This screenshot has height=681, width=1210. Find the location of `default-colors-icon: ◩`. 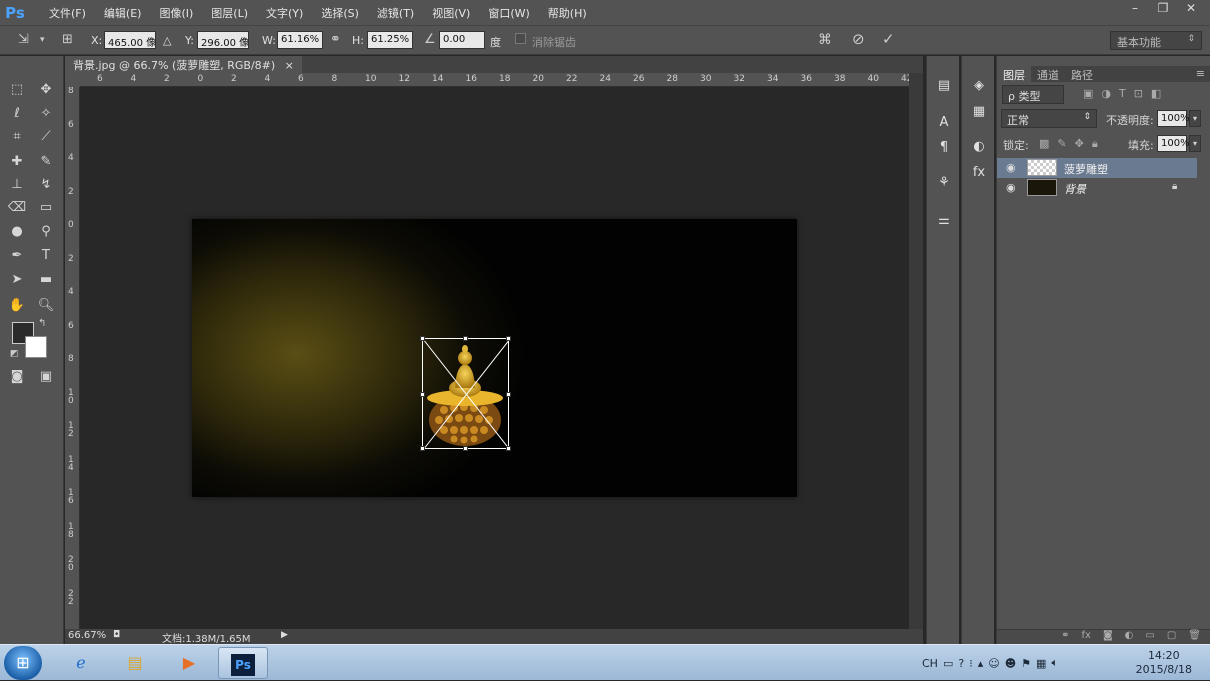

default-colors-icon: ◩ is located at coordinates (14, 354).